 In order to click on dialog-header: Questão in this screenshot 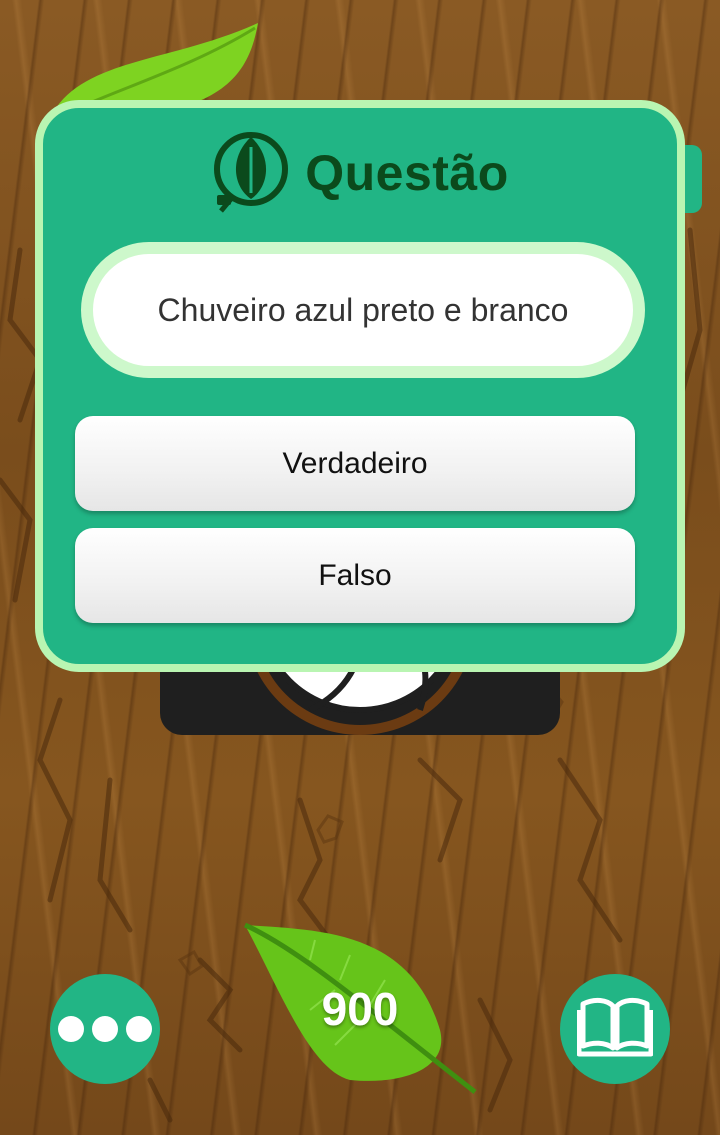, I will do `click(360, 173)`.